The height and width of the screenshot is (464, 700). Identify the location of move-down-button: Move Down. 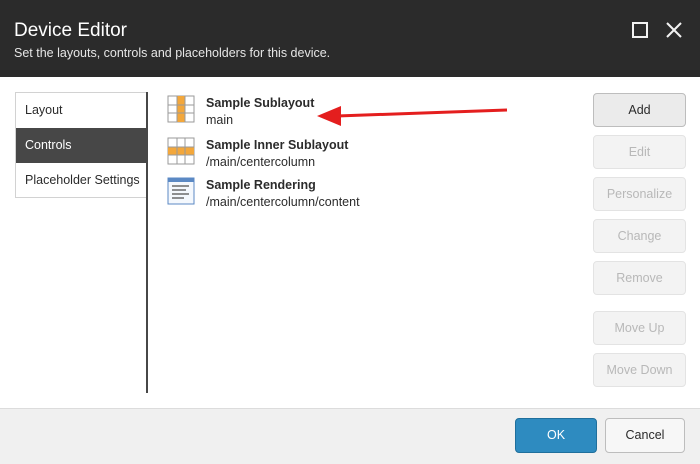
(639, 370).